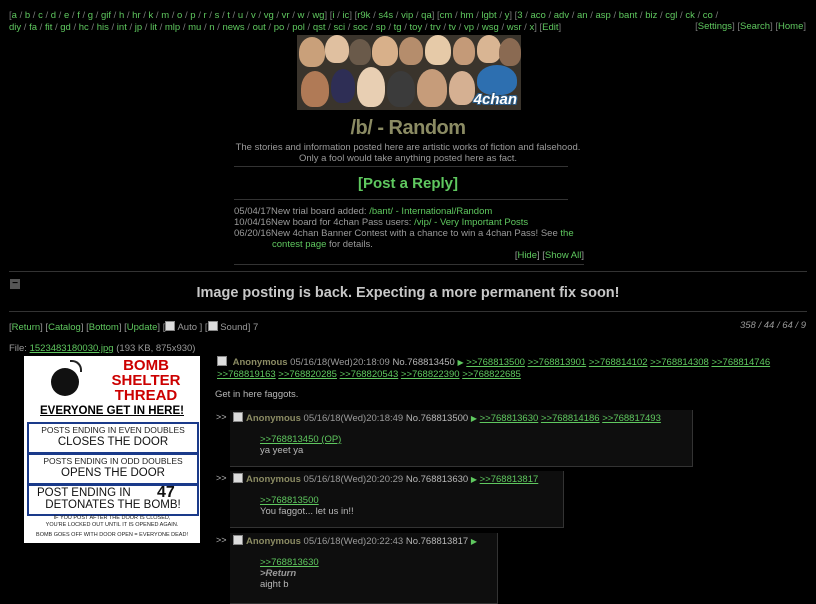 Image resolution: width=816 pixels, height=604 pixels. Describe the element at coordinates (72, 348) in the screenshot. I see `op-file-link: 1523483180030.jpg` at that location.